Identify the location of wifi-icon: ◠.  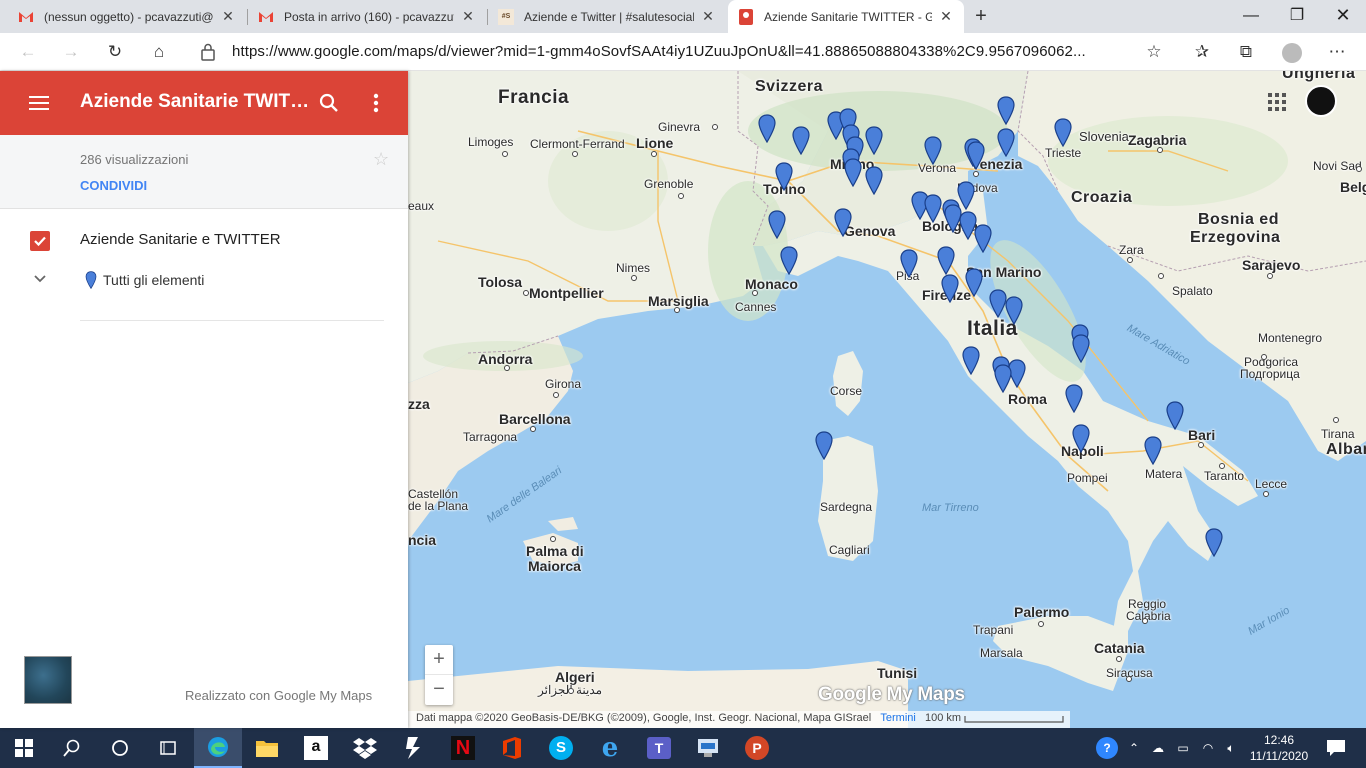
(1208, 748).